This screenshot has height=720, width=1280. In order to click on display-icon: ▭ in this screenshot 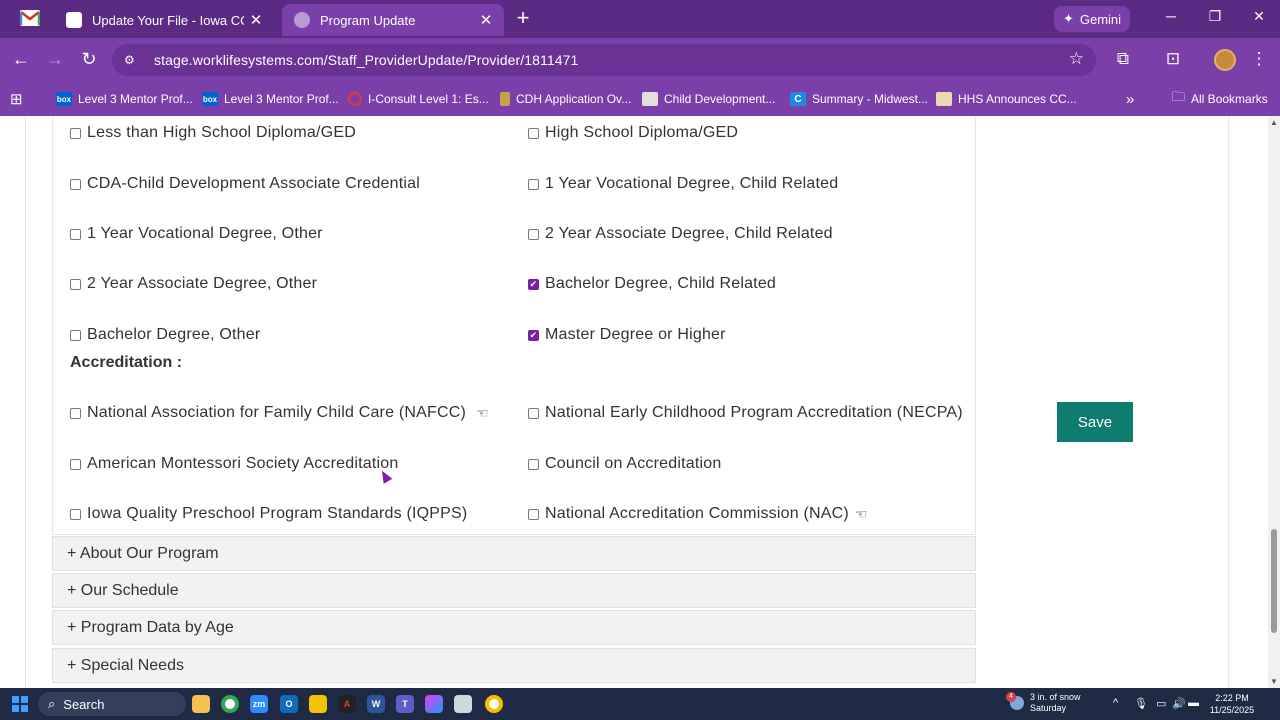, I will do `click(1161, 703)`.